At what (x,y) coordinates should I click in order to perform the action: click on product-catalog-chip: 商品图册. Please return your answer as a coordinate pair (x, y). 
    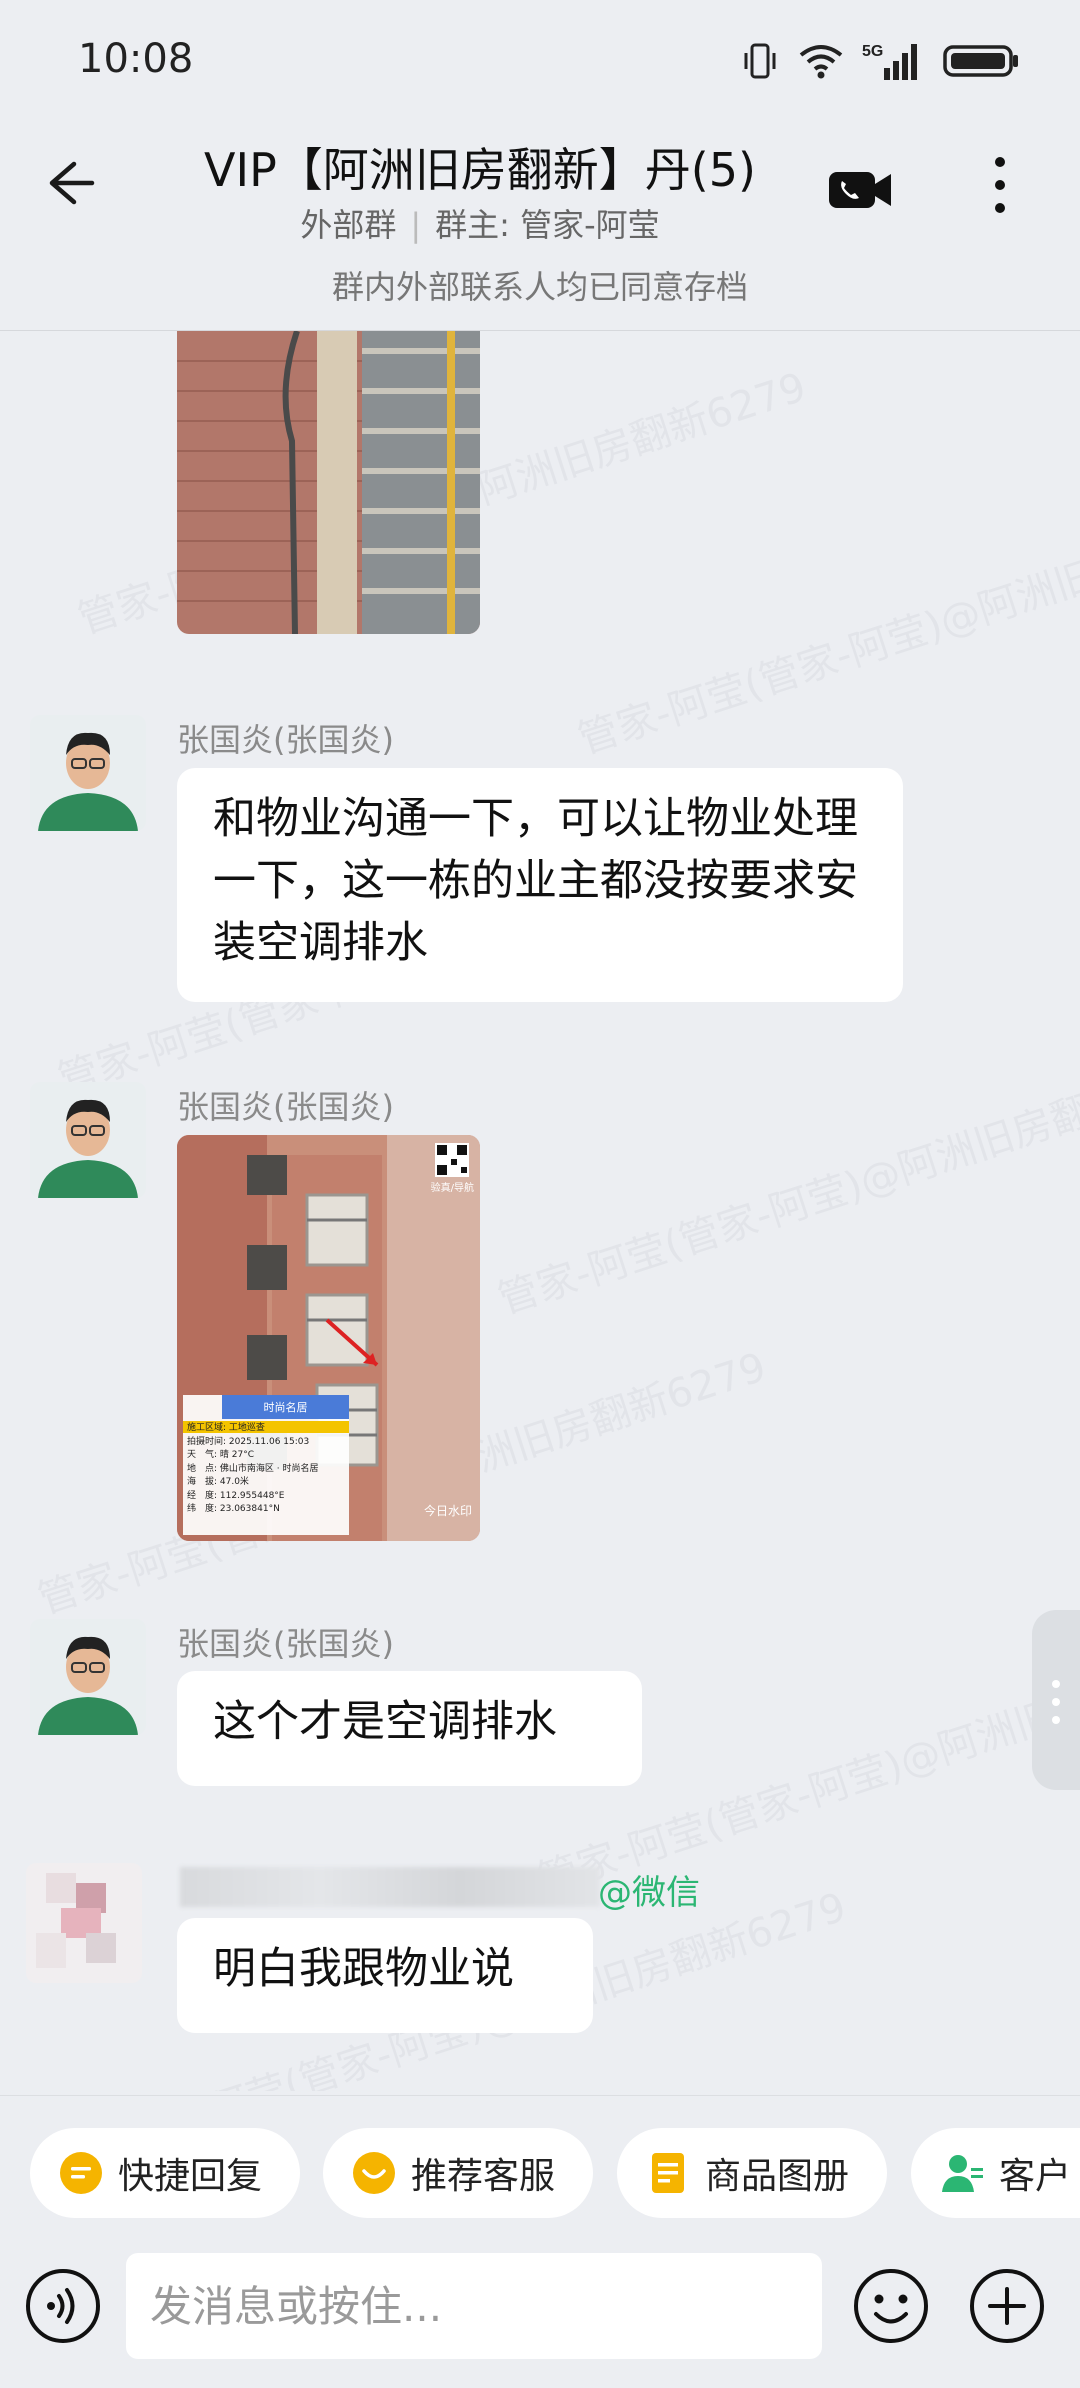
    Looking at the image, I should click on (752, 2173).